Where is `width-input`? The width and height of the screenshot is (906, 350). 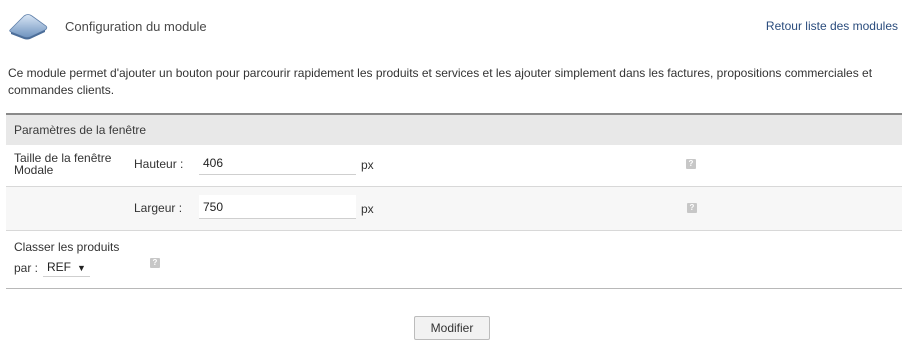
width-input is located at coordinates (277, 207).